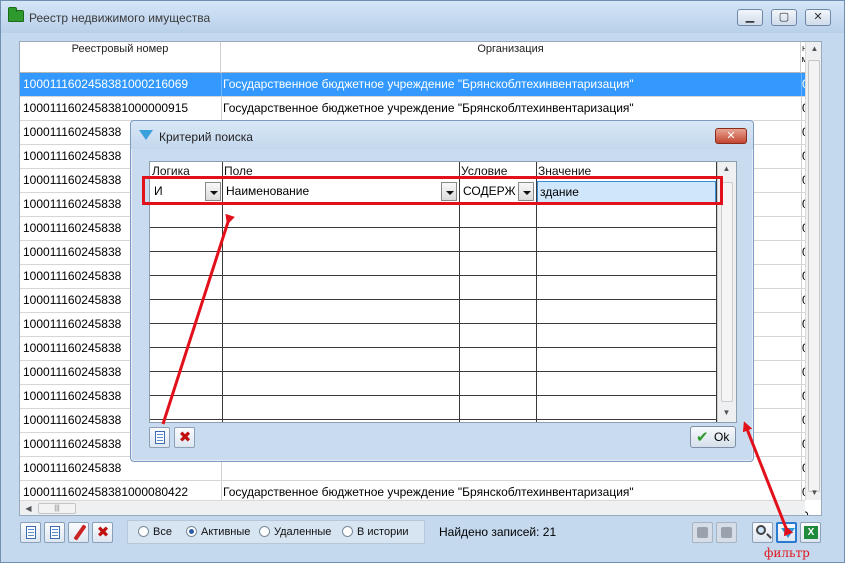 This screenshot has width=845, height=563. I want to click on vertical-scrollbar: ▲ ▼, so click(813, 271).